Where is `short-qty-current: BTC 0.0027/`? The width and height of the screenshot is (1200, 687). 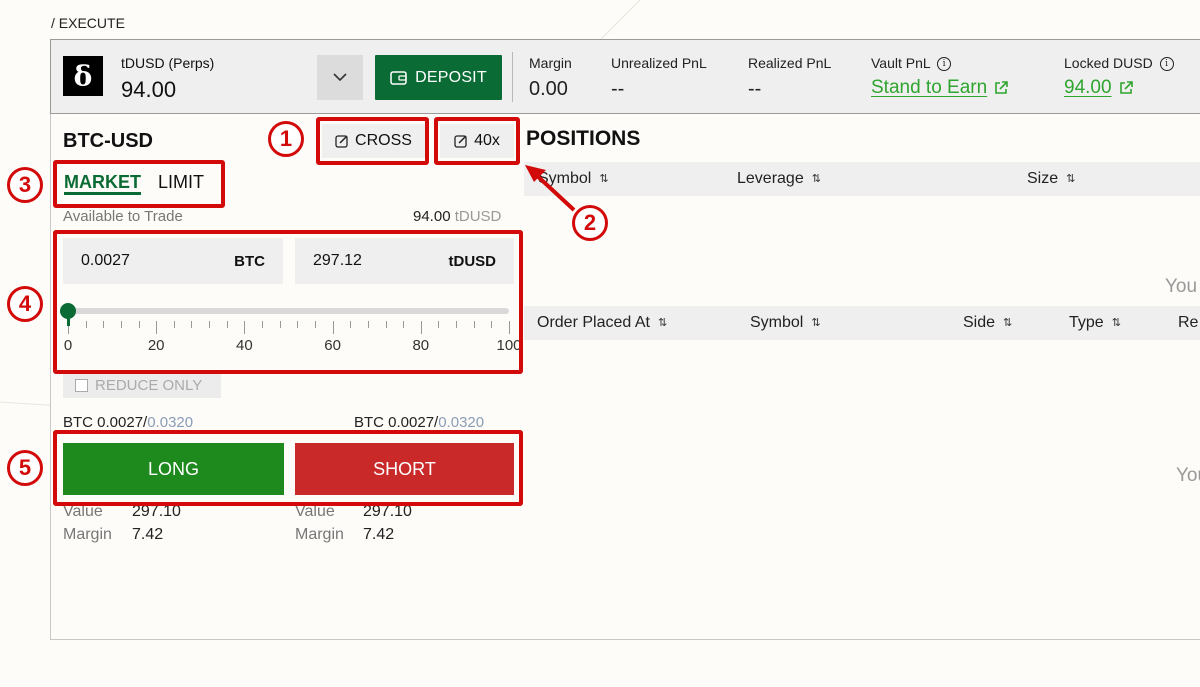
short-qty-current: BTC 0.0027/ is located at coordinates (396, 422).